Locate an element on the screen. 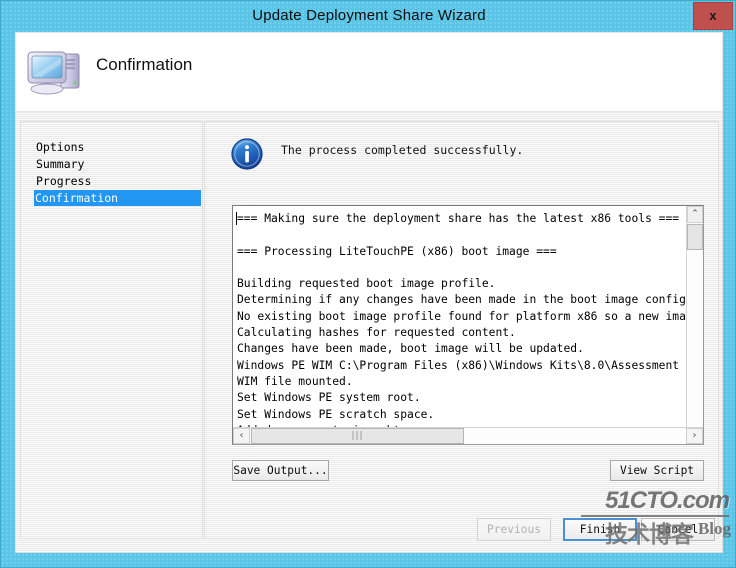  scroll-left-icon: ‹ is located at coordinates (241, 436).